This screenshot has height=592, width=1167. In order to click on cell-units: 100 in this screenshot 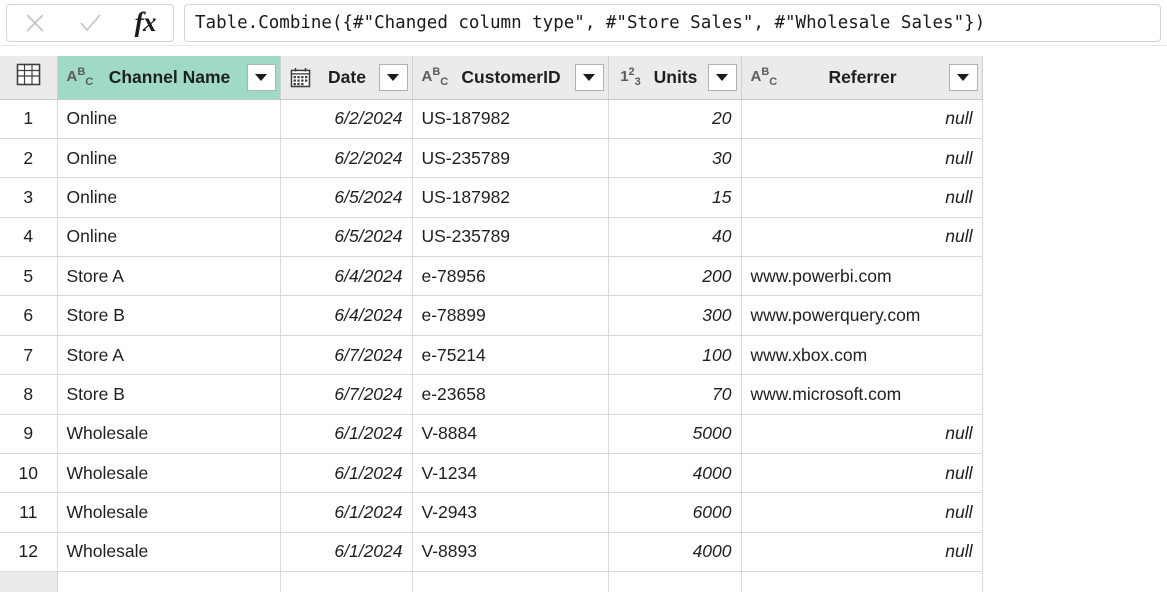, I will do `click(675, 355)`.